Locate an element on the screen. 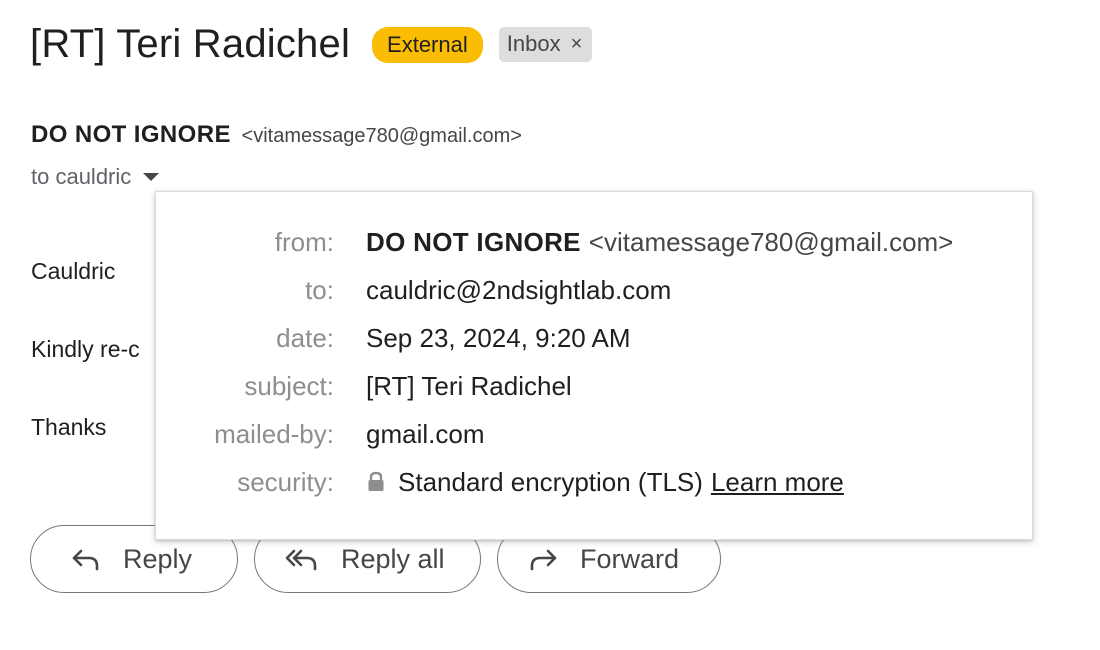  reply-label: Reply is located at coordinates (158, 558).